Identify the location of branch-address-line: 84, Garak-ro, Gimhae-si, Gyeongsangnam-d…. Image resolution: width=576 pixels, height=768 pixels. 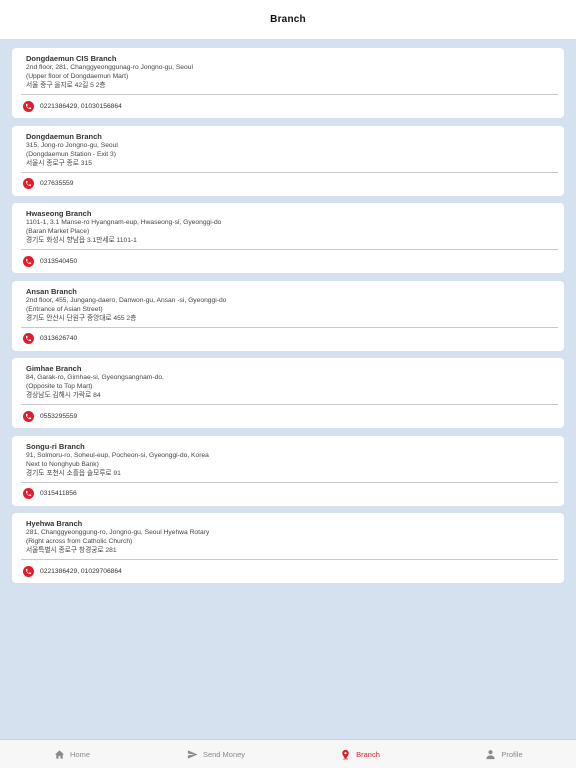
(95, 377).